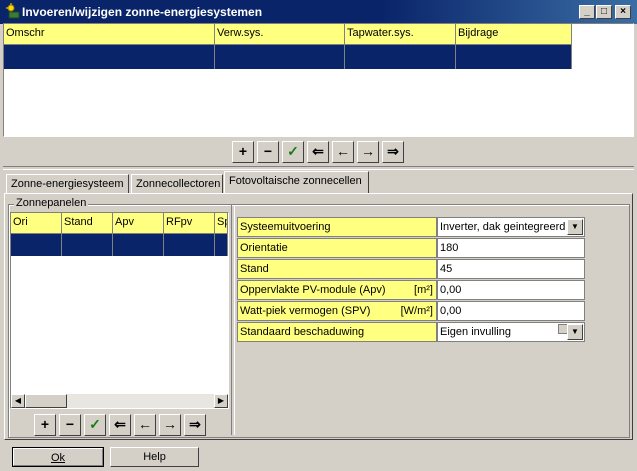  Describe the element at coordinates (51, 203) in the screenshot. I see `group-label: Zonnepanelen` at that location.